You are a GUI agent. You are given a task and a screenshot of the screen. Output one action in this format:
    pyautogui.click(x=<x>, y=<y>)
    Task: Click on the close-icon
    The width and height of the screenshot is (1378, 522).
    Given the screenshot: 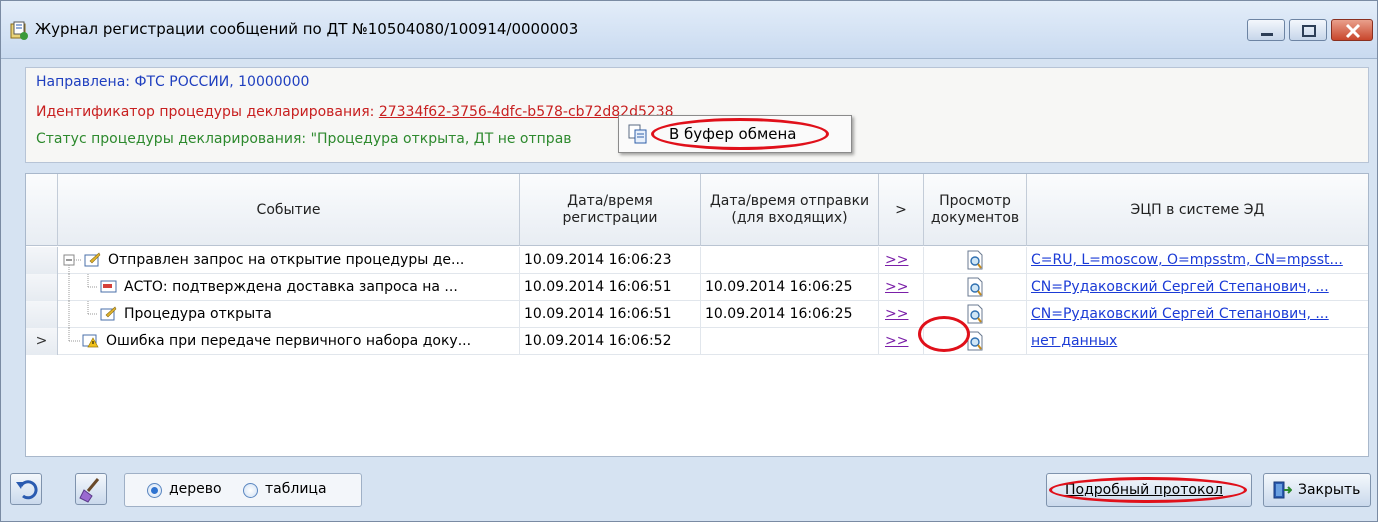 What is the action you would take?
    pyautogui.click(x=1353, y=31)
    